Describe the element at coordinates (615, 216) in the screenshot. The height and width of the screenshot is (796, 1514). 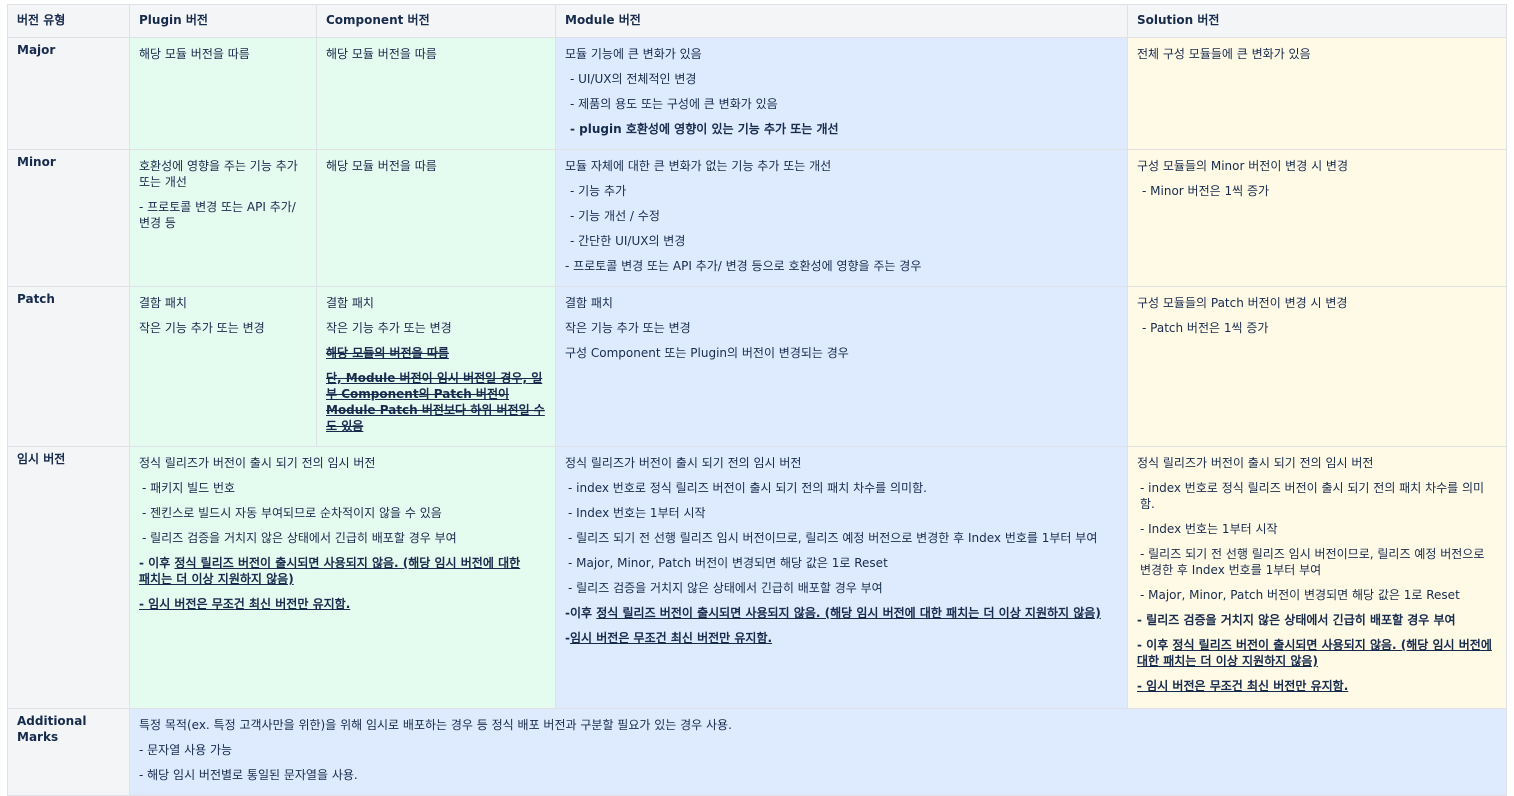
I see `cell-text: - 기능 개선 / 수정` at that location.